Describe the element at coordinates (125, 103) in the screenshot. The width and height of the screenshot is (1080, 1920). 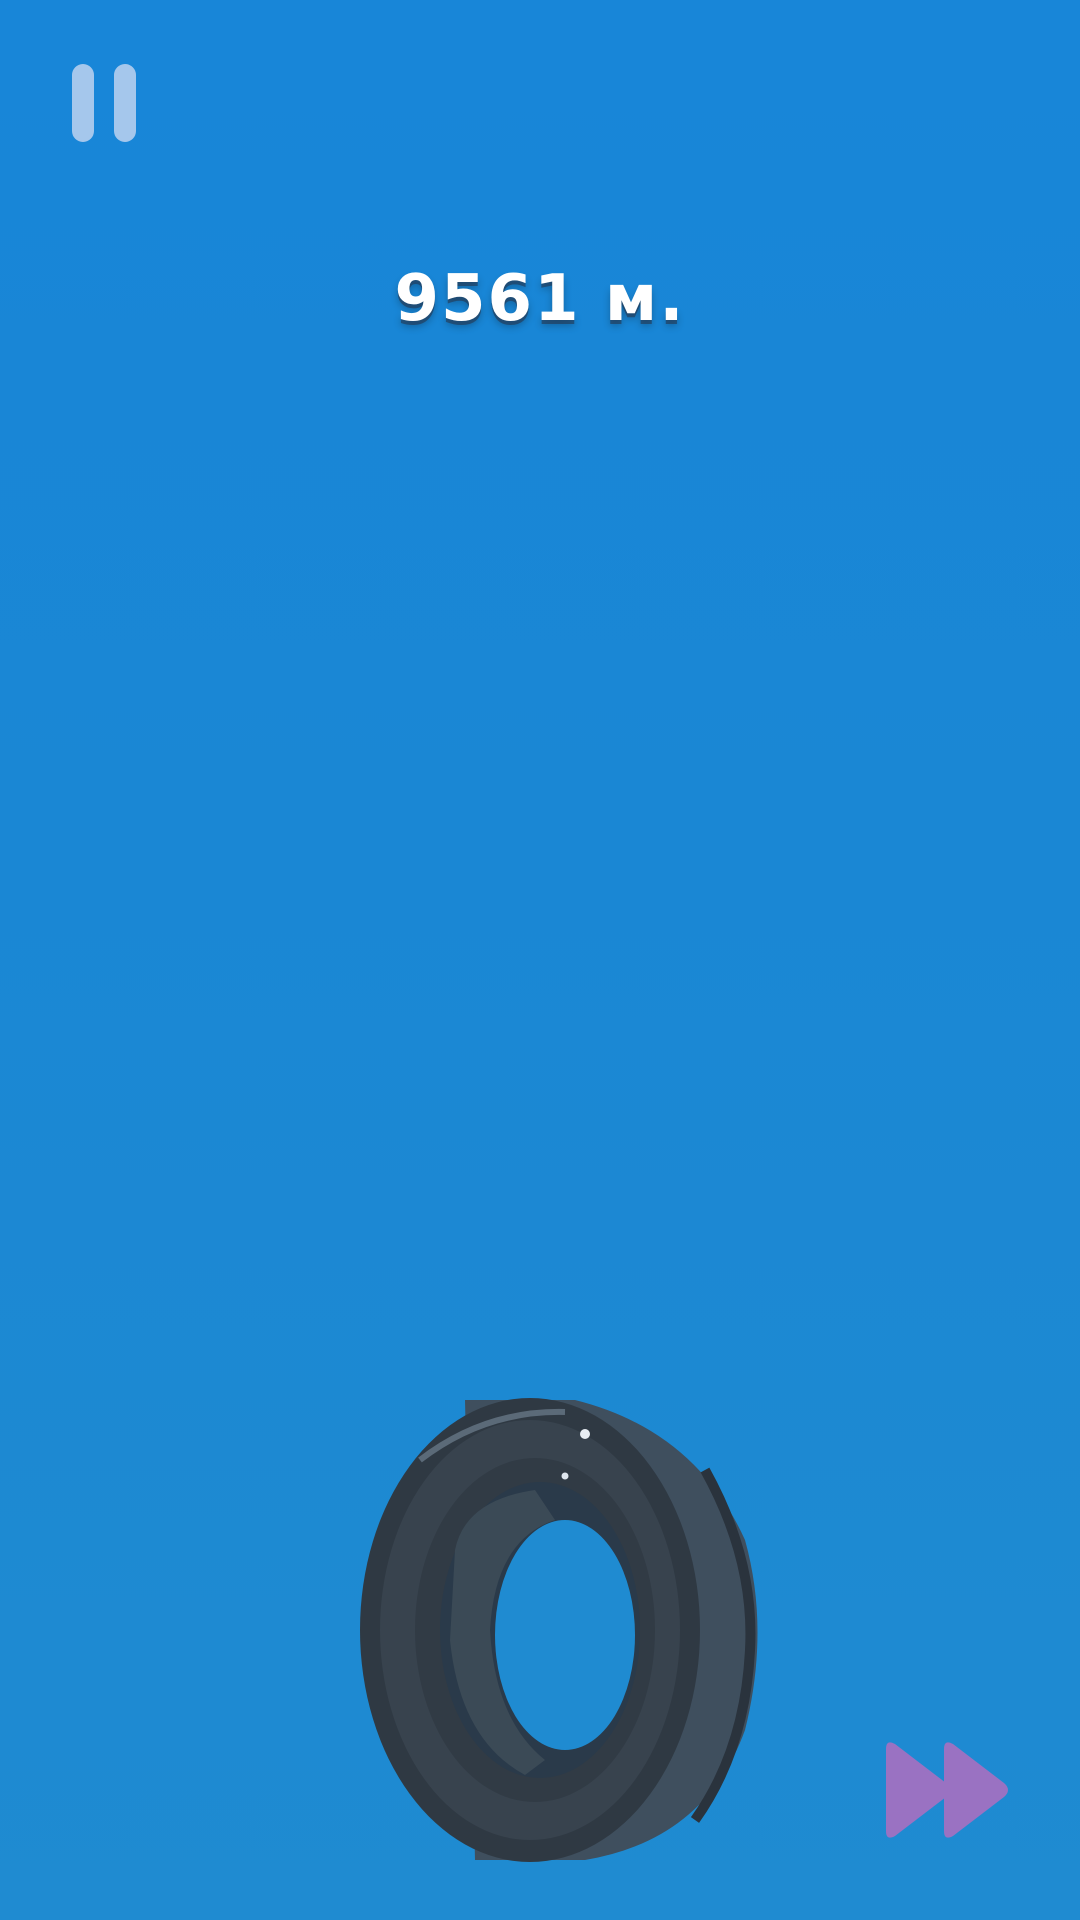
I see `pause-bar-right` at that location.